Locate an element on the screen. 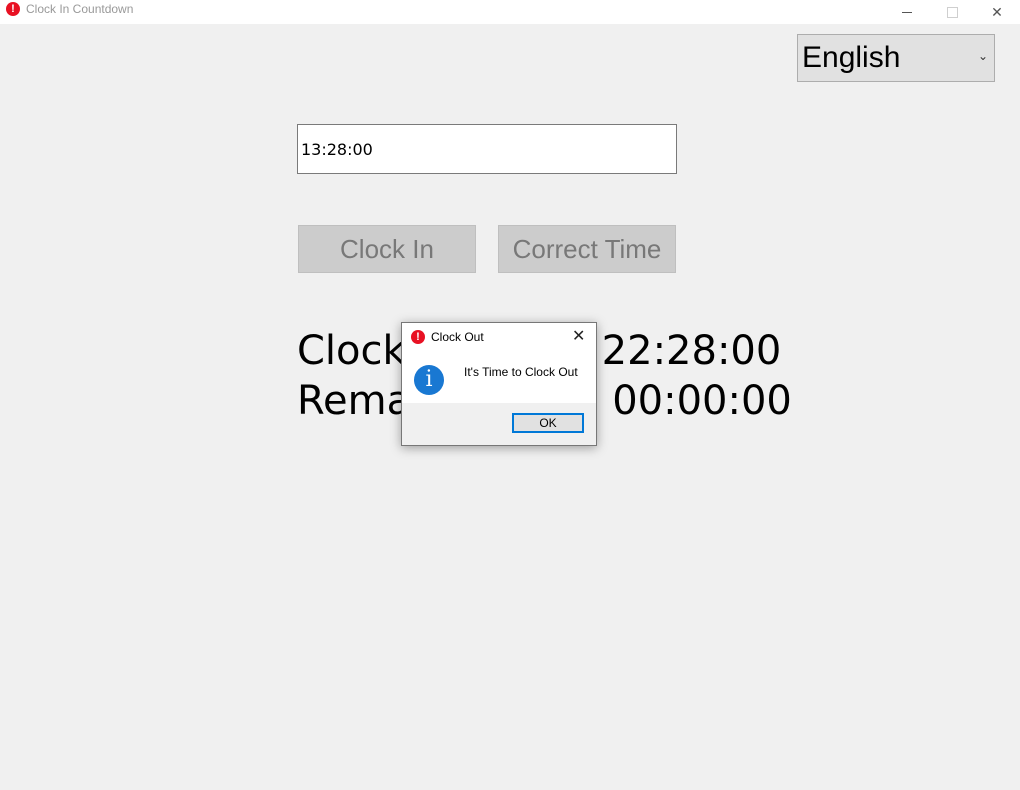 The width and height of the screenshot is (1020, 790). language-selected-value: English is located at coordinates (851, 57).